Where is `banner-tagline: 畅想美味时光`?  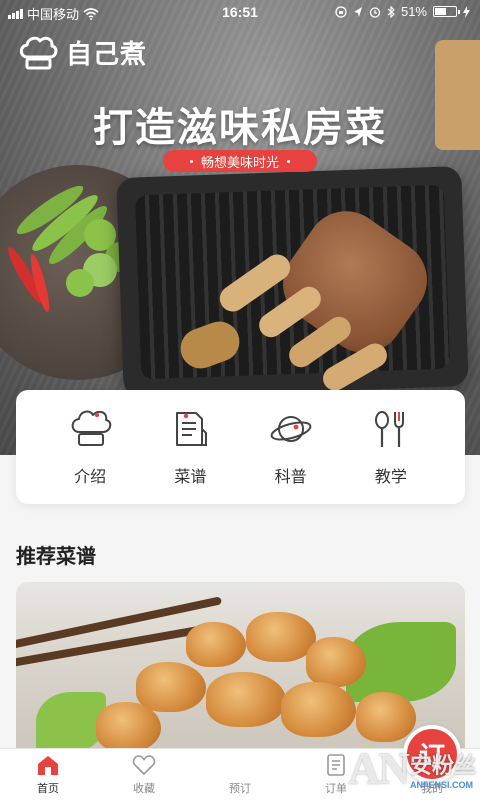
banner-tagline: 畅想美味时光 is located at coordinates (240, 161).